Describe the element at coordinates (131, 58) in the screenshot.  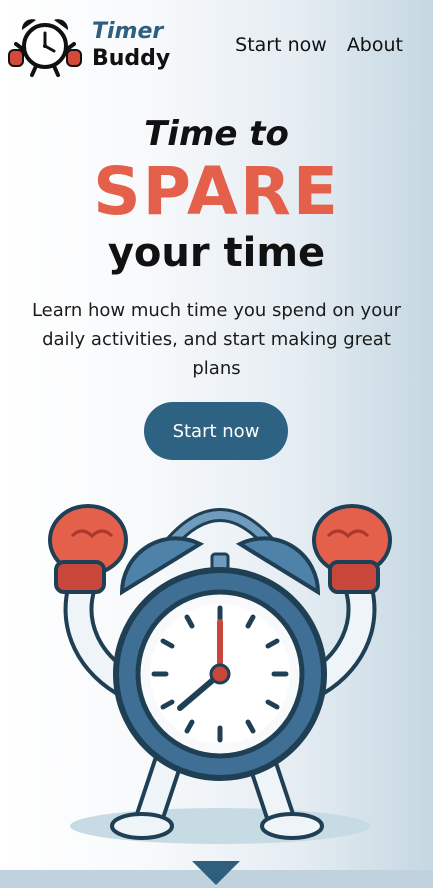
I see `brand-line2: Buddy` at that location.